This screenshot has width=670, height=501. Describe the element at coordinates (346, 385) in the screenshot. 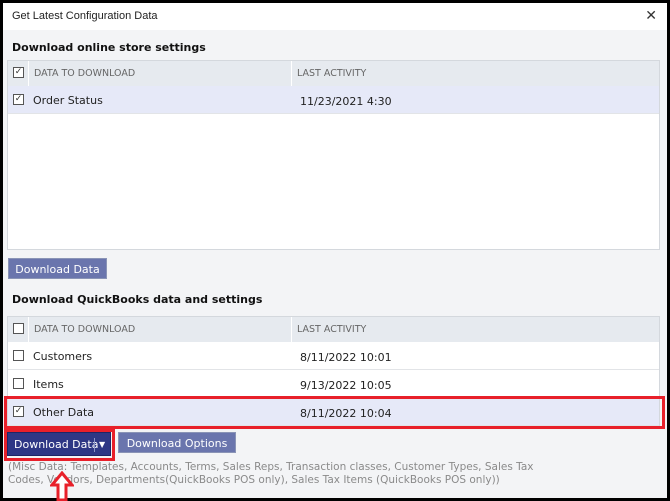

I see `row-last-activity: 9/13/2022 10:05` at that location.